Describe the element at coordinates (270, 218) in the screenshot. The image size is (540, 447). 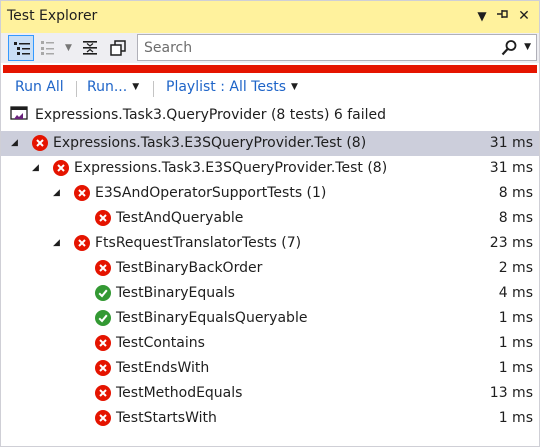
I see `tree-row: TestAndQueryable 8 ms` at that location.